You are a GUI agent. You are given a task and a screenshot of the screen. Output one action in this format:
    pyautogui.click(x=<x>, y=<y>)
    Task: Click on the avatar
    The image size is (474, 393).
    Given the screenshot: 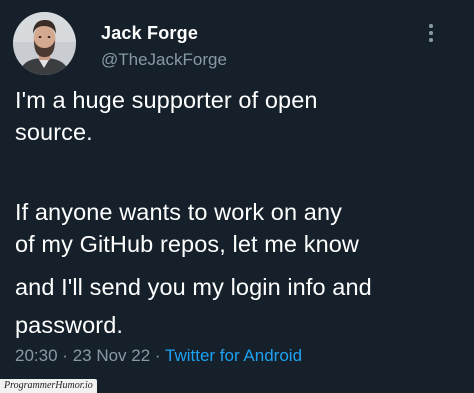 What is the action you would take?
    pyautogui.click(x=44, y=43)
    